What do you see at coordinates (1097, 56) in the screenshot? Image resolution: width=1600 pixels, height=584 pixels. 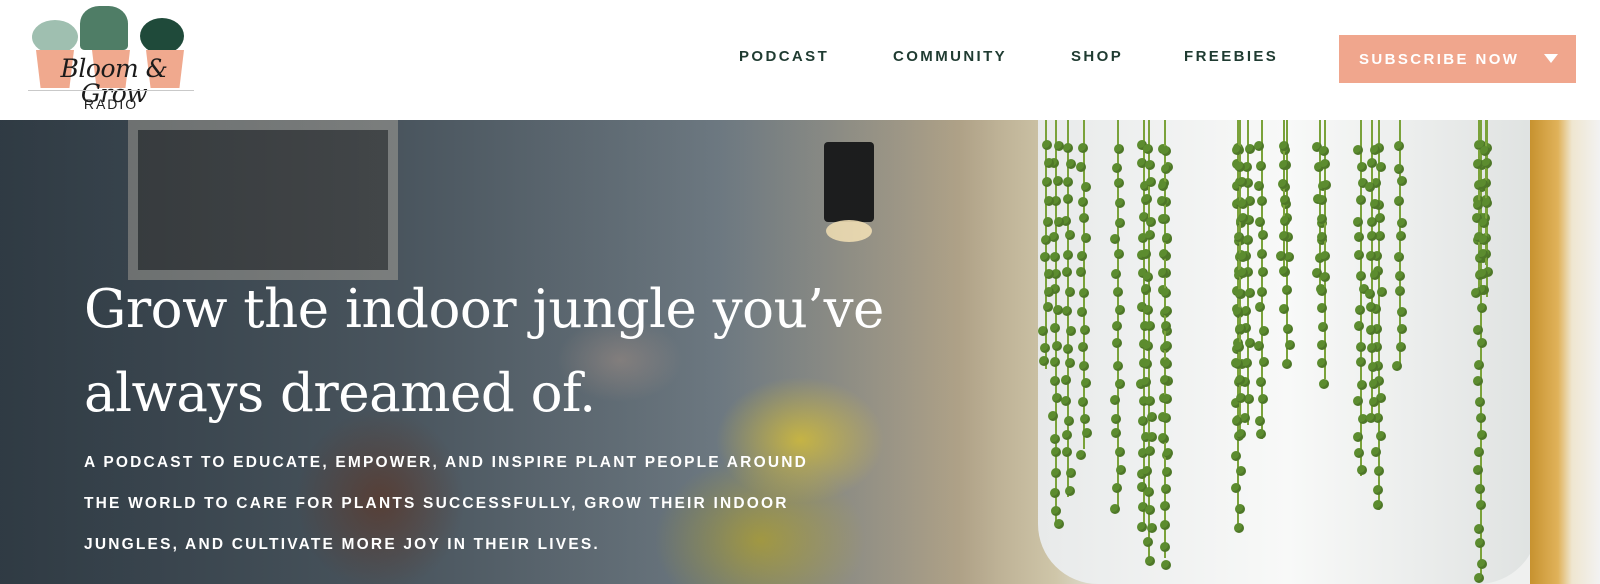 I see `nav-item-shop: SHOP` at bounding box center [1097, 56].